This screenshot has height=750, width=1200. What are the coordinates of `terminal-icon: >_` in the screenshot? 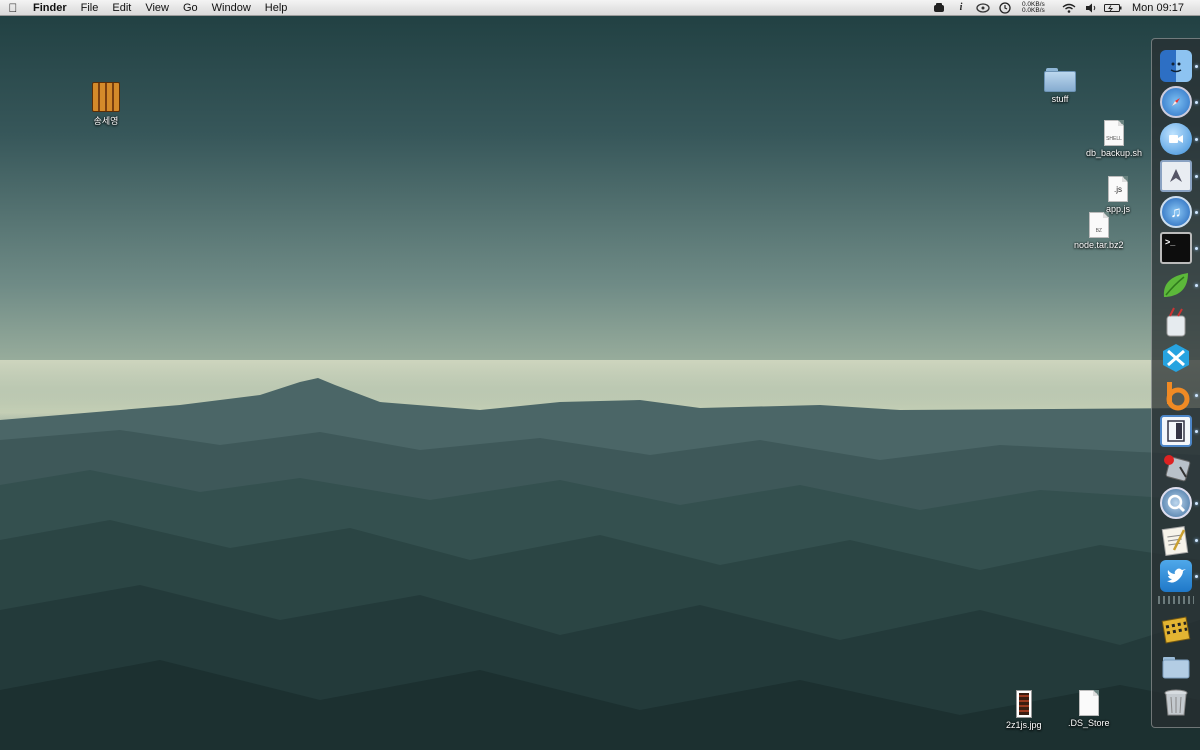 It's located at (1176, 248).